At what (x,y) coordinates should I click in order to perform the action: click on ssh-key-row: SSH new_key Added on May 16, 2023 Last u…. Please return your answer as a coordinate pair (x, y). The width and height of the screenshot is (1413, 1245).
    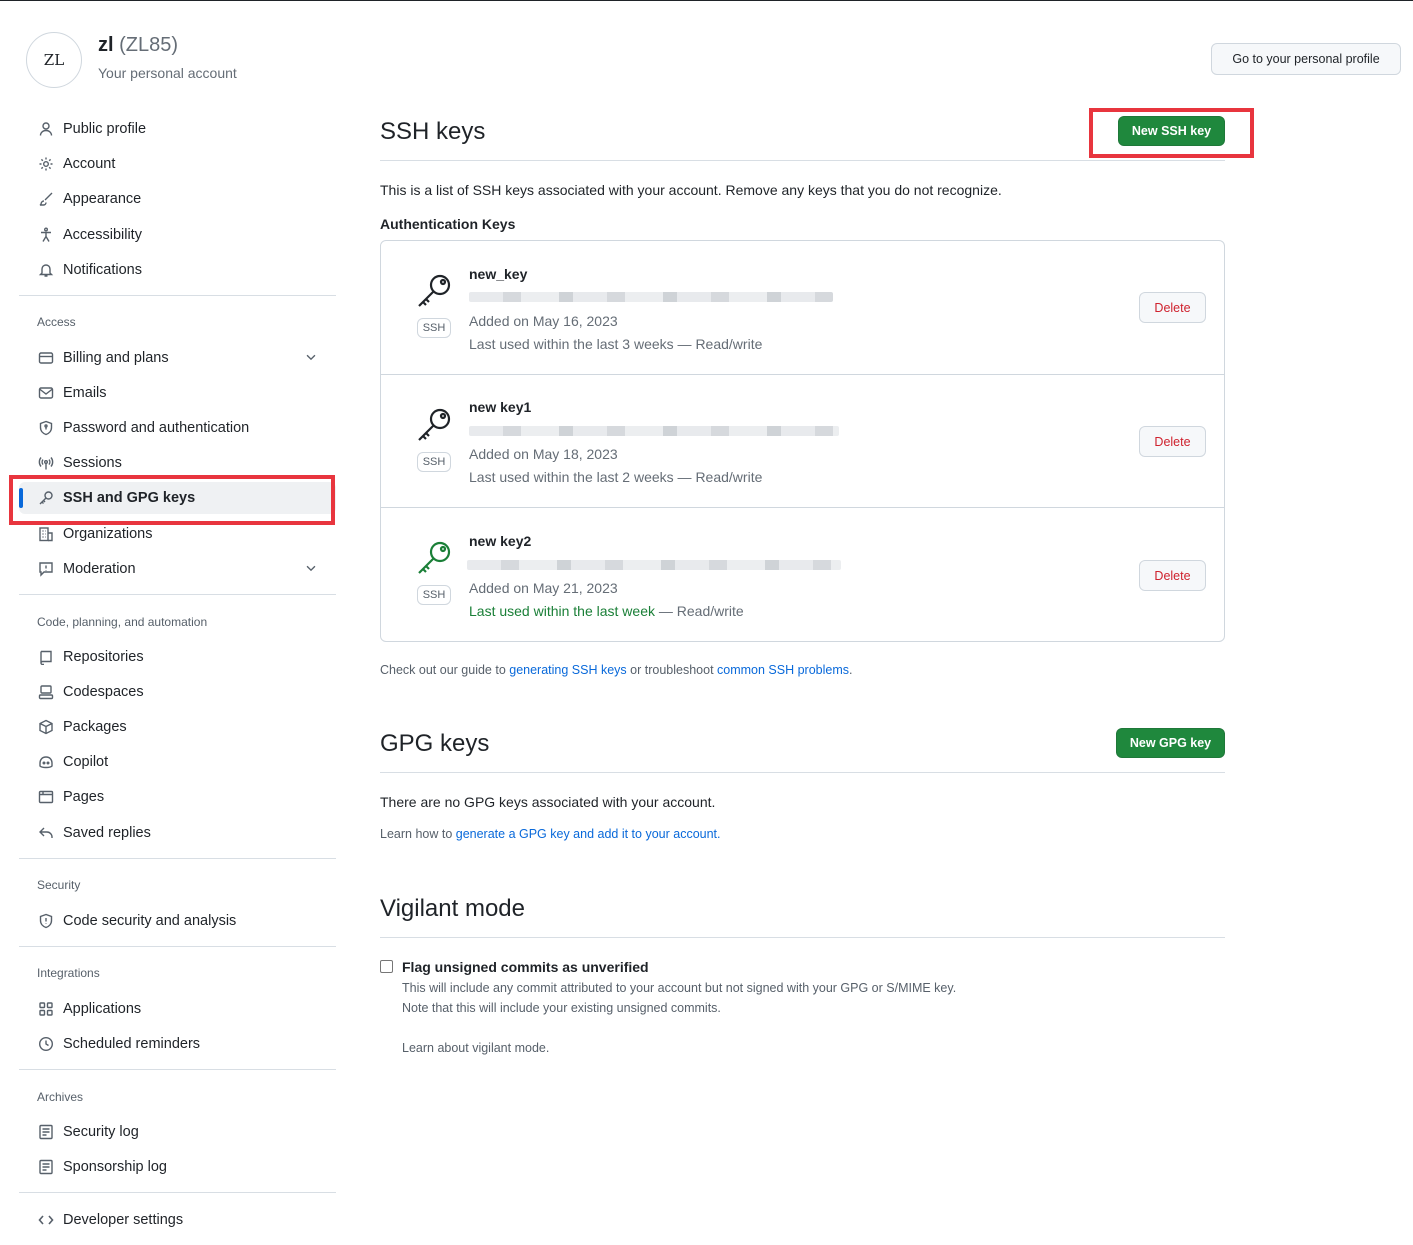
    Looking at the image, I should click on (802, 307).